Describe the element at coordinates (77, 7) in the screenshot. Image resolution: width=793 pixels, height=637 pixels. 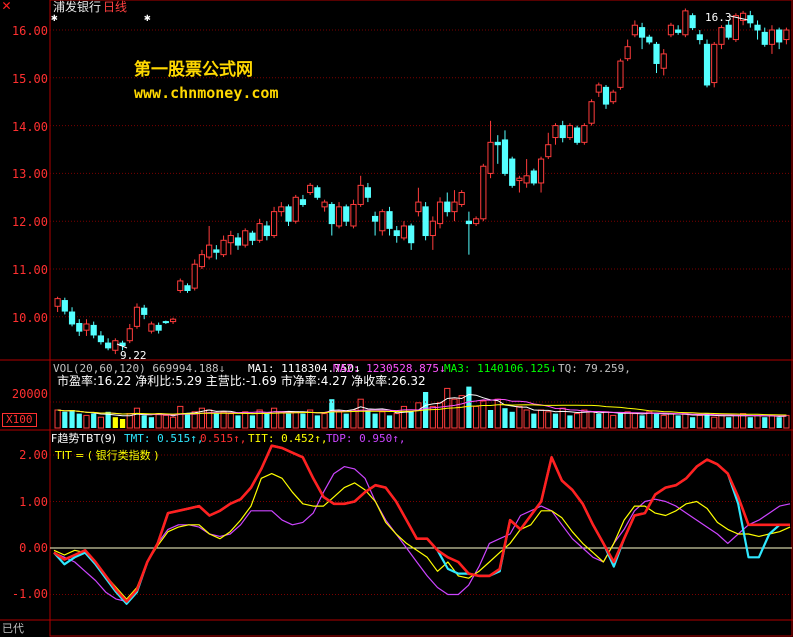
I see `stock-name: 浦发银行` at that location.